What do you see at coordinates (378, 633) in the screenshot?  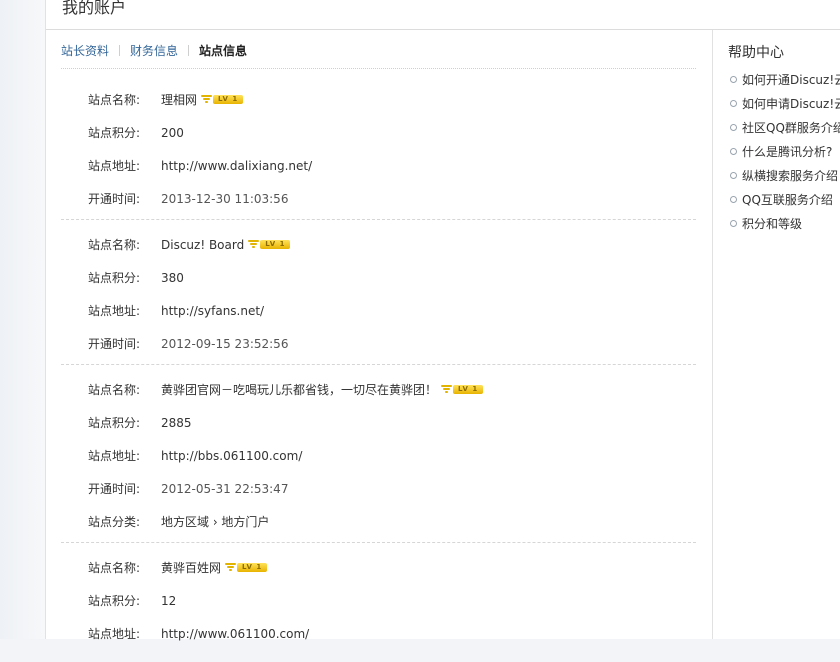 I see `site-url-row: 站点地址: http://www.061100.com/` at bounding box center [378, 633].